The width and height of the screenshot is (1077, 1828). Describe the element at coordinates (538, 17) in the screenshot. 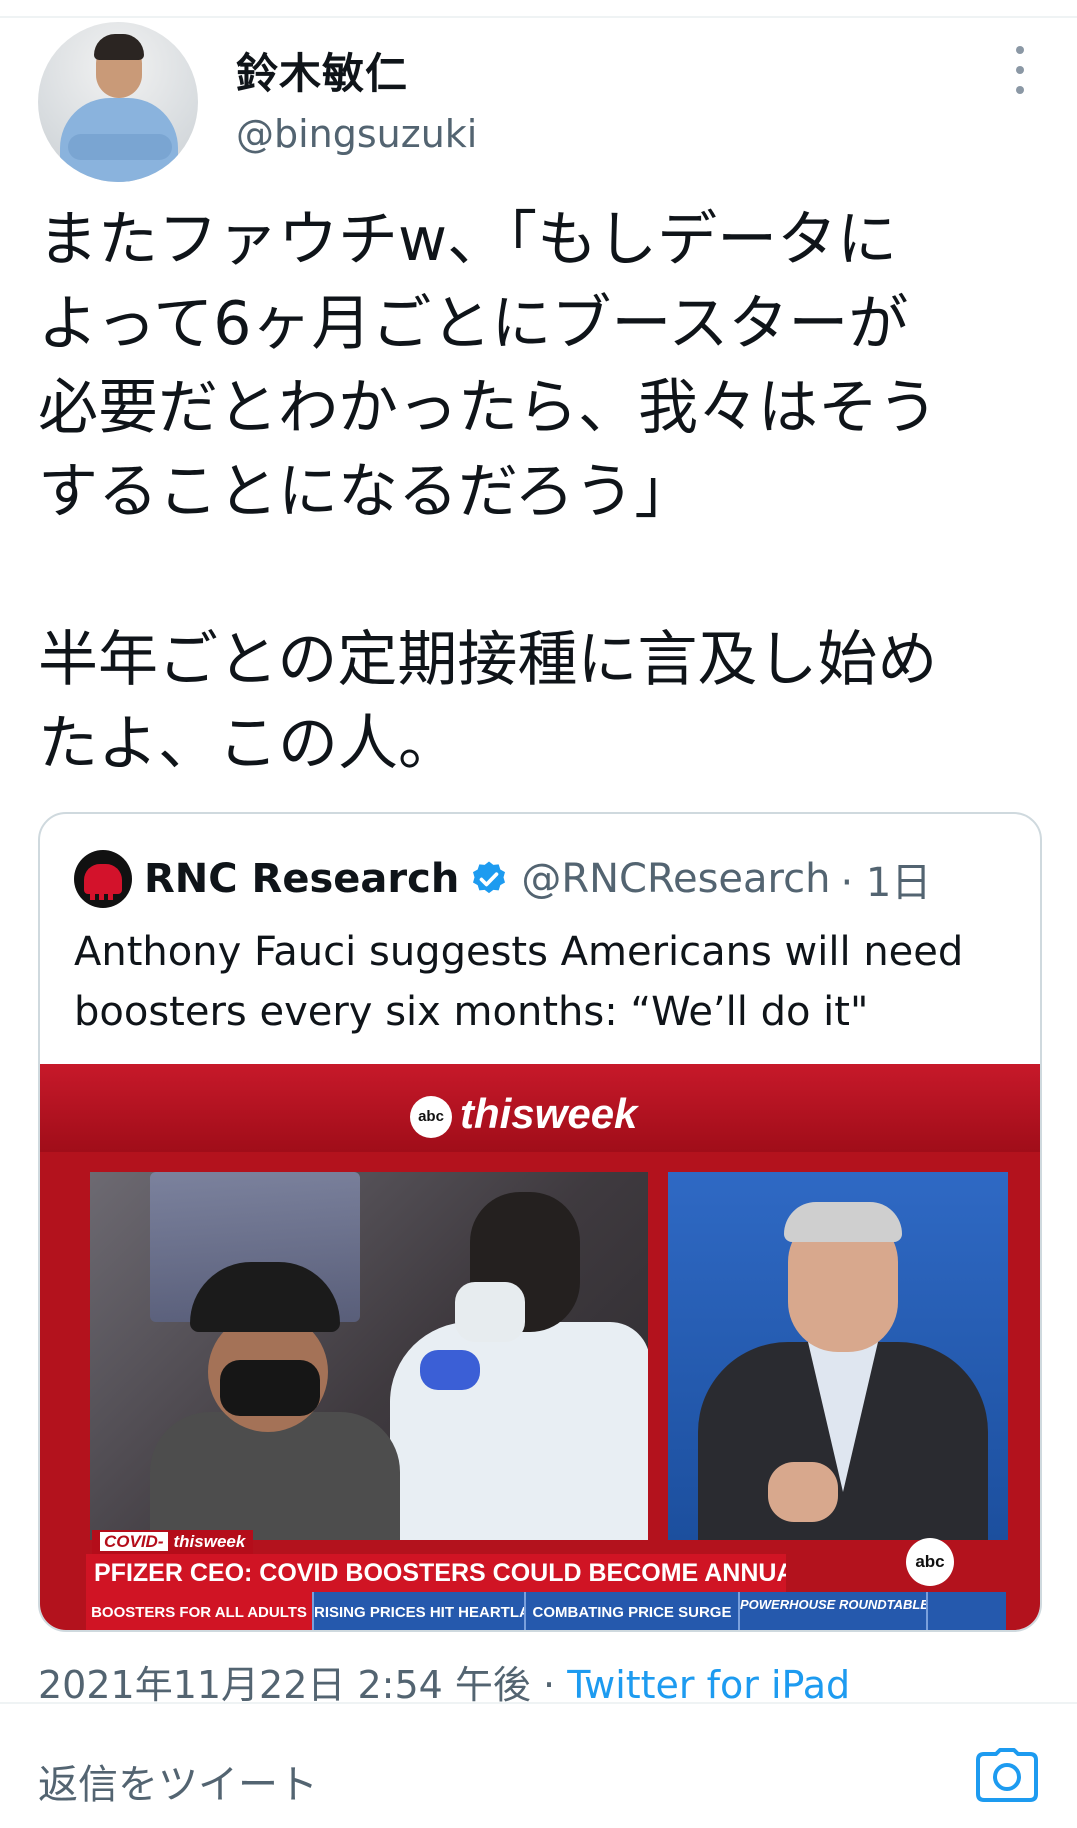

I see `top-divider` at that location.